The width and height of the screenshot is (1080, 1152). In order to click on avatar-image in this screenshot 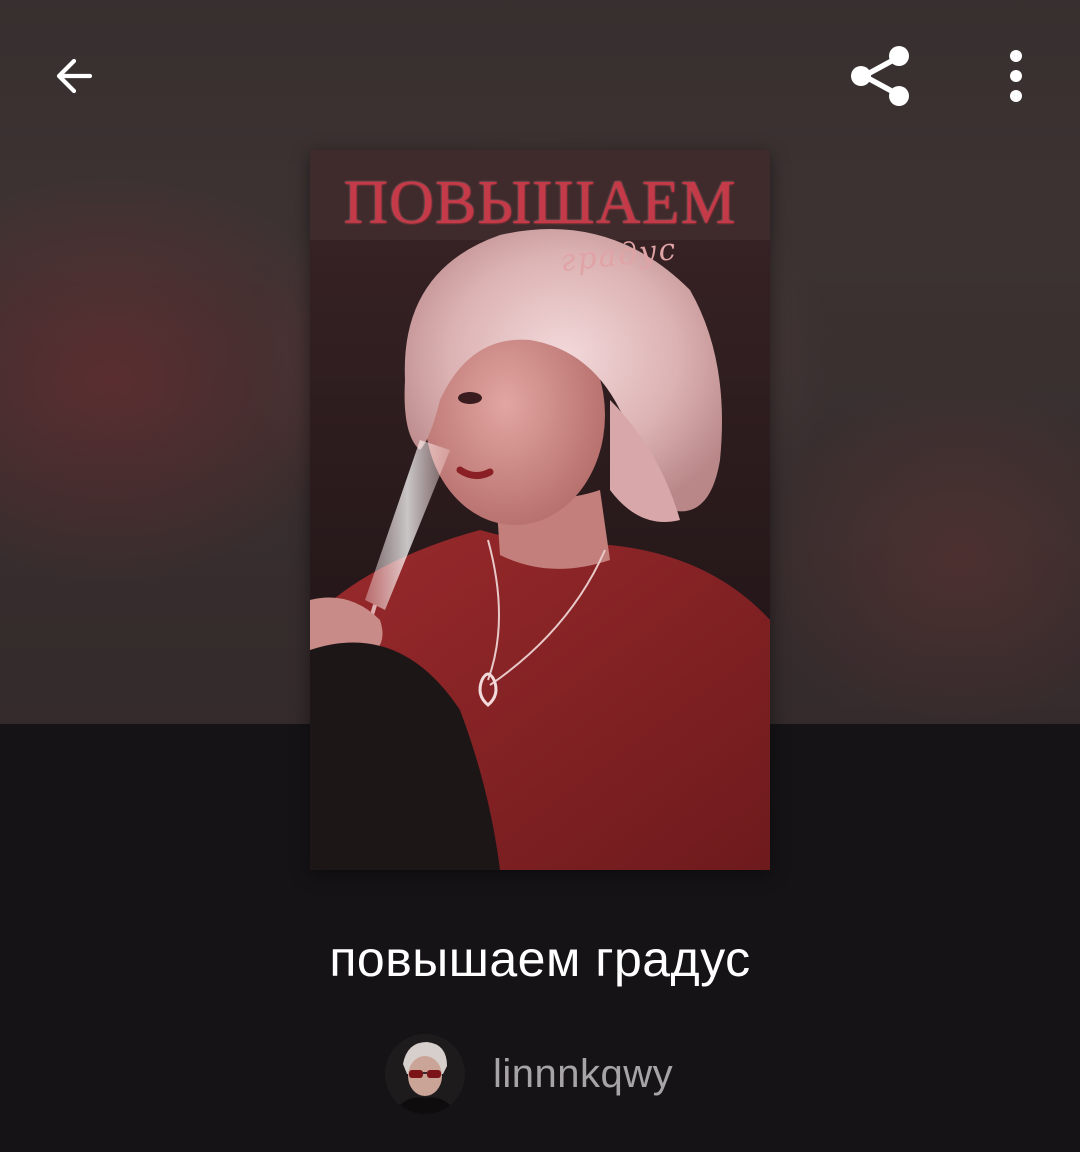, I will do `click(425, 1074)`.